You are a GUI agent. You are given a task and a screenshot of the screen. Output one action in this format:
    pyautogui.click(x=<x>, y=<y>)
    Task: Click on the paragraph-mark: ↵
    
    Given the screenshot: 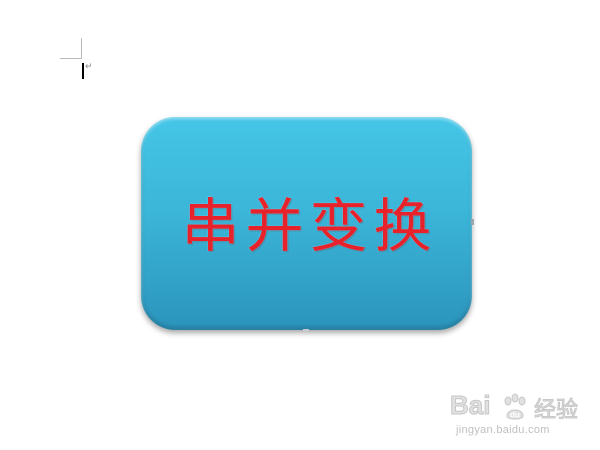 What is the action you would take?
    pyautogui.click(x=89, y=67)
    